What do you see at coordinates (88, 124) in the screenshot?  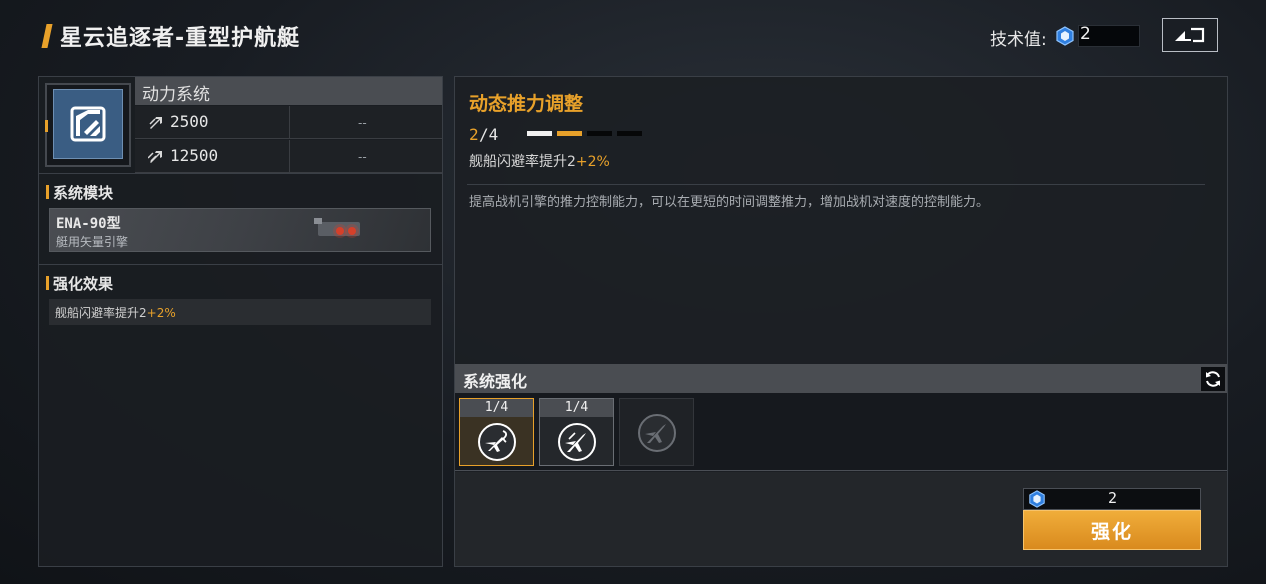 I see `engine-system-icon` at bounding box center [88, 124].